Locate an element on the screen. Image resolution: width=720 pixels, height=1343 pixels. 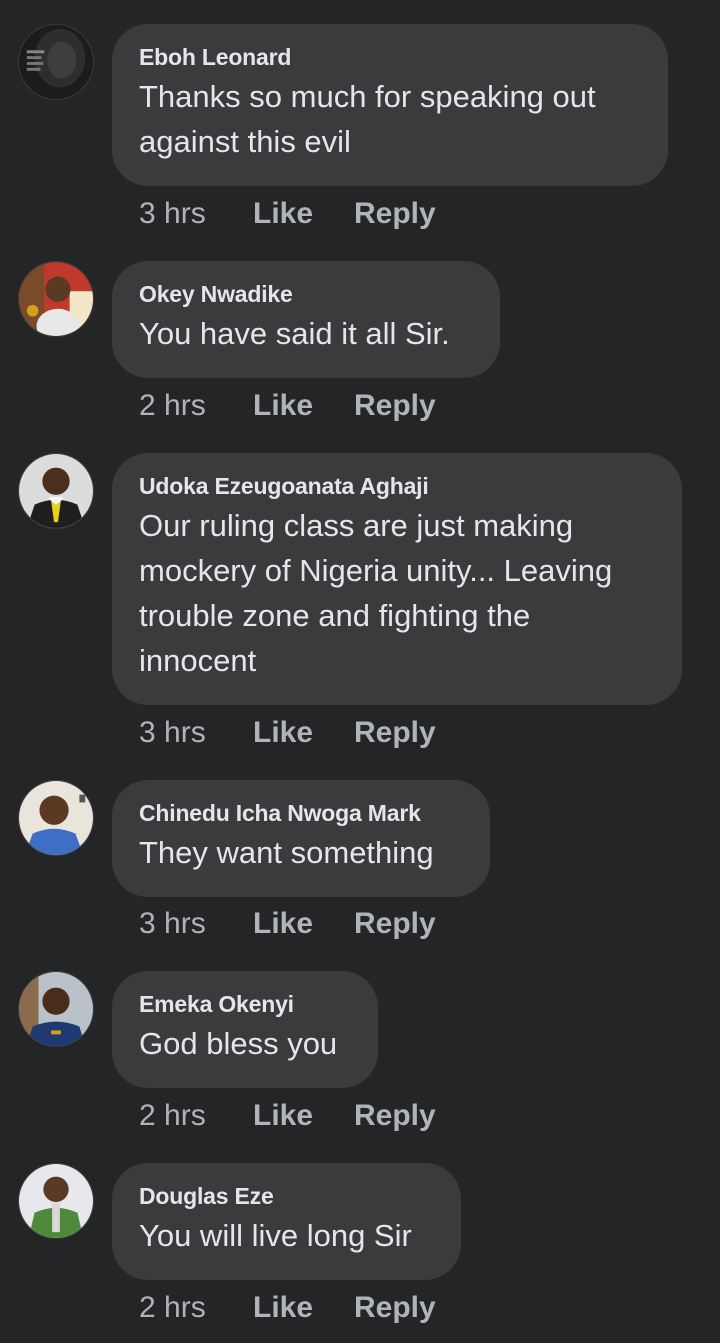
comment-bubble: Douglas Eze You will live long Sir is located at coordinates (286, 1221).